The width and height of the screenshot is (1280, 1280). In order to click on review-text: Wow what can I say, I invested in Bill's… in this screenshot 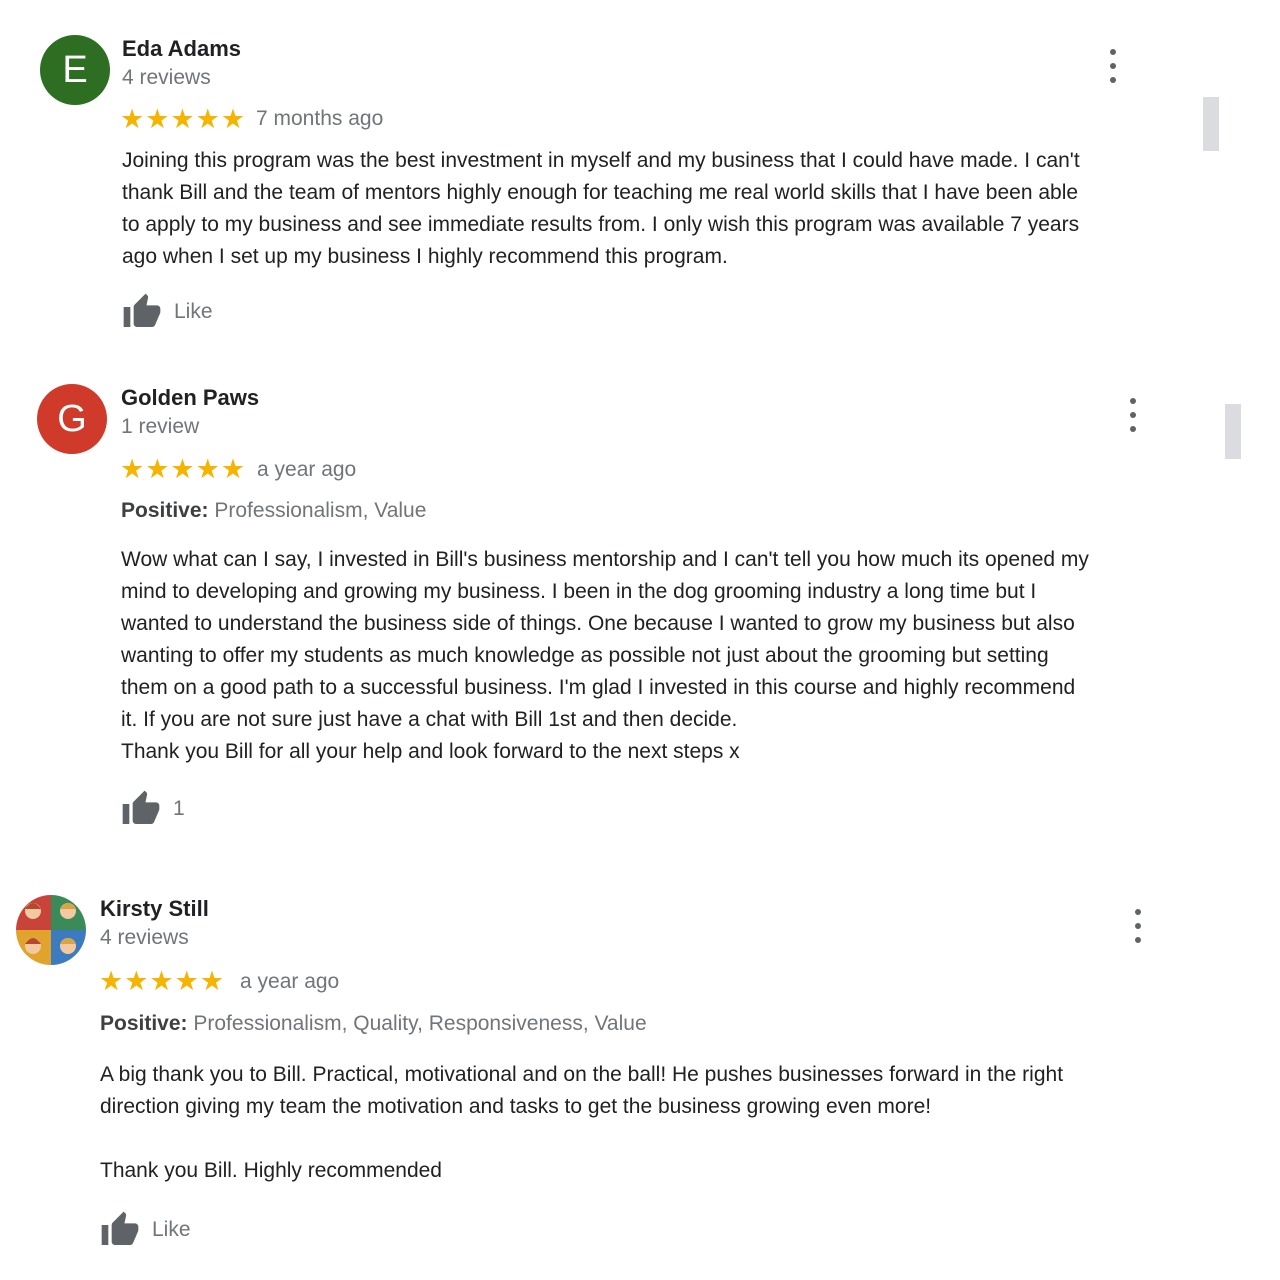, I will do `click(605, 655)`.